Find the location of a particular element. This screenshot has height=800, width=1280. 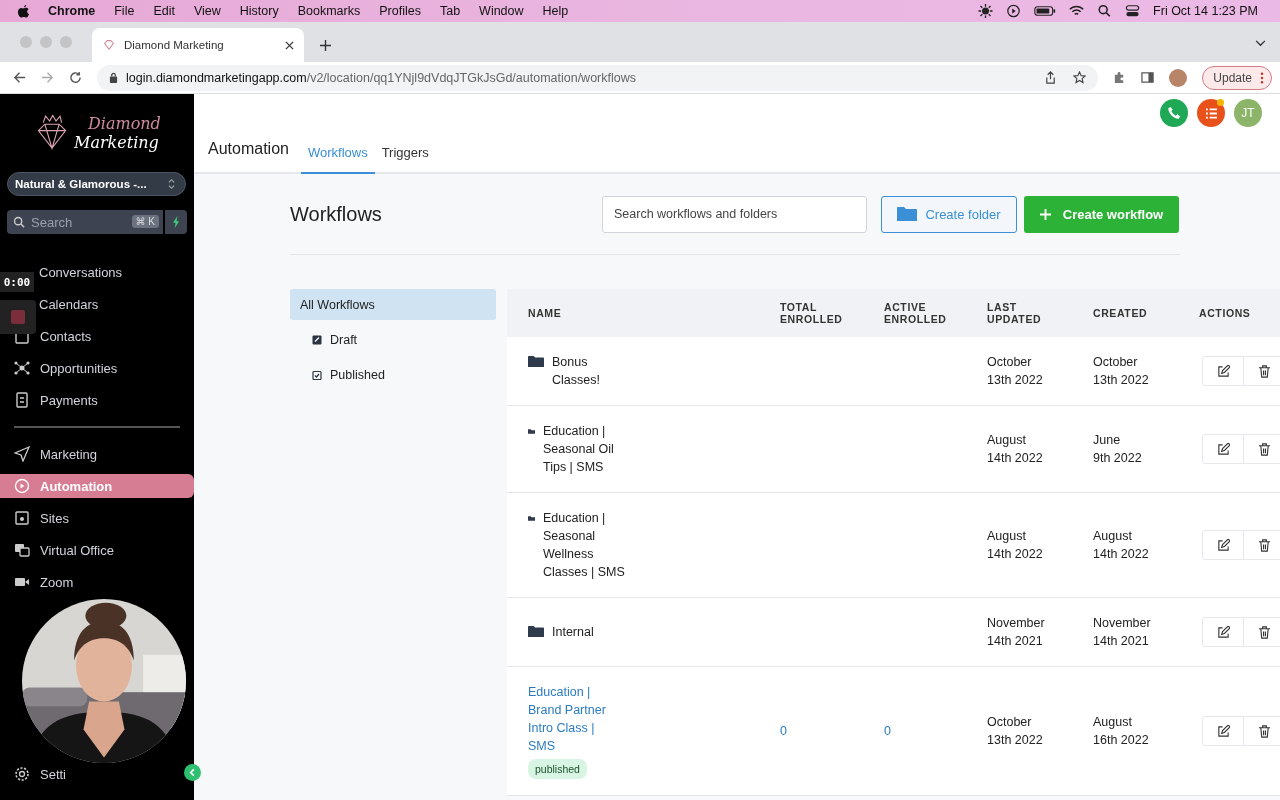

menu-item: Profiles is located at coordinates (400, 11).